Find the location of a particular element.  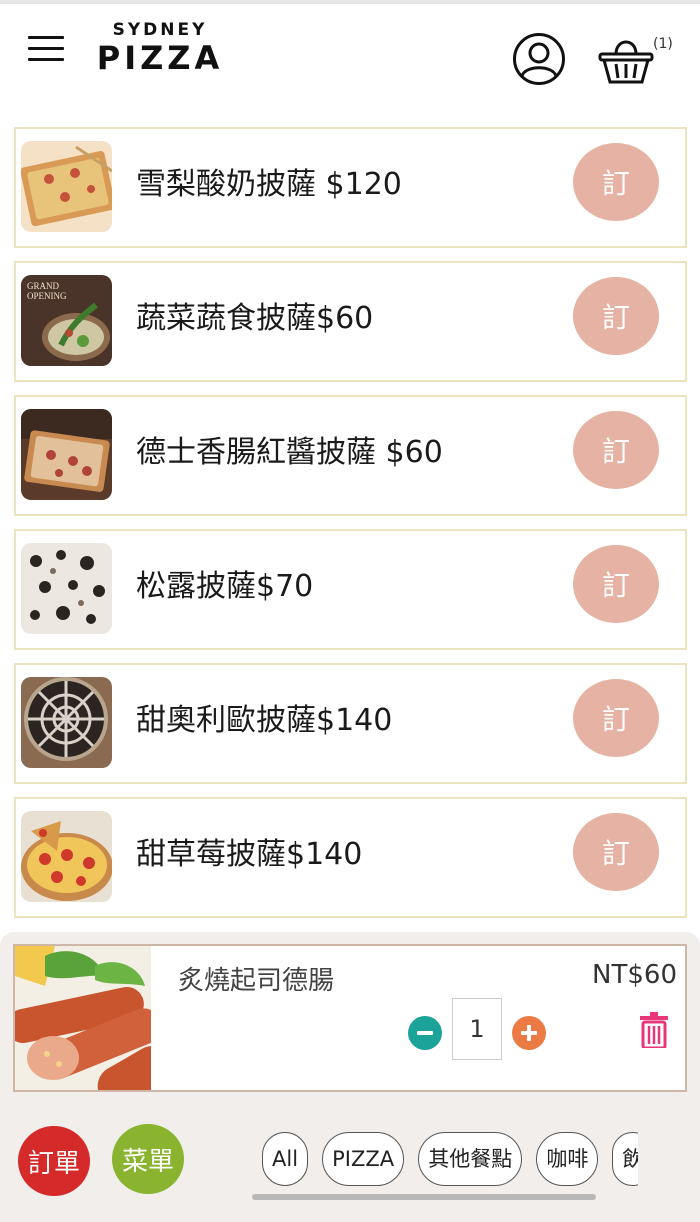

menu-item: 松露披薩$70 訂 is located at coordinates (350, 589).